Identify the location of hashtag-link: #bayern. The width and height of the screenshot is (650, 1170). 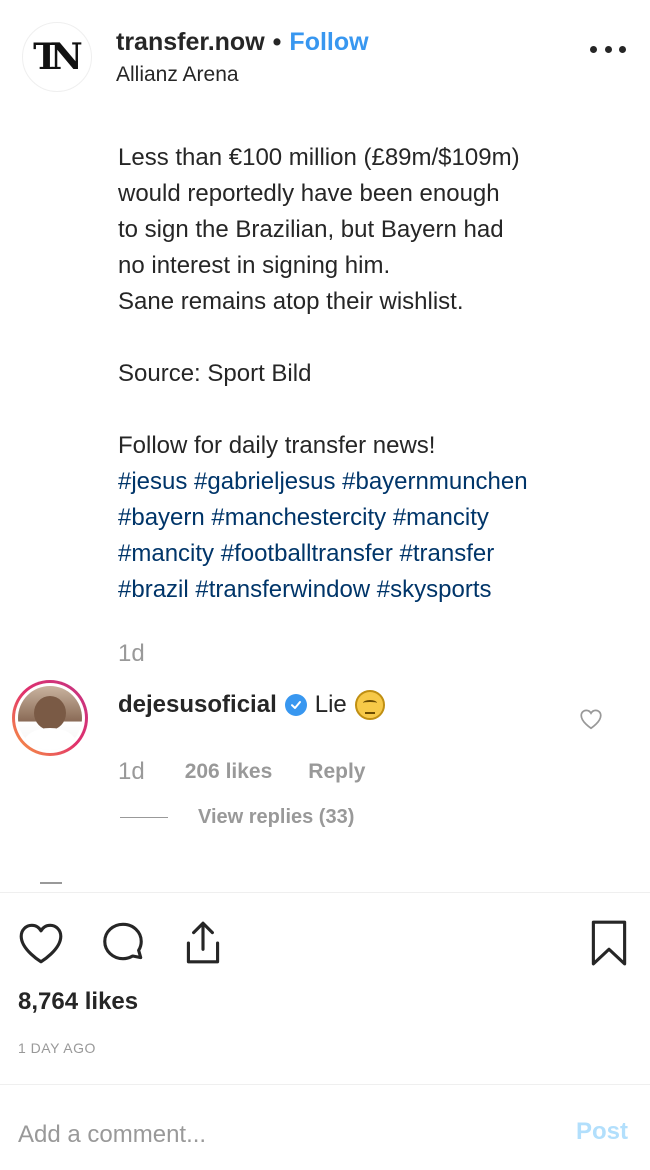
(161, 517).